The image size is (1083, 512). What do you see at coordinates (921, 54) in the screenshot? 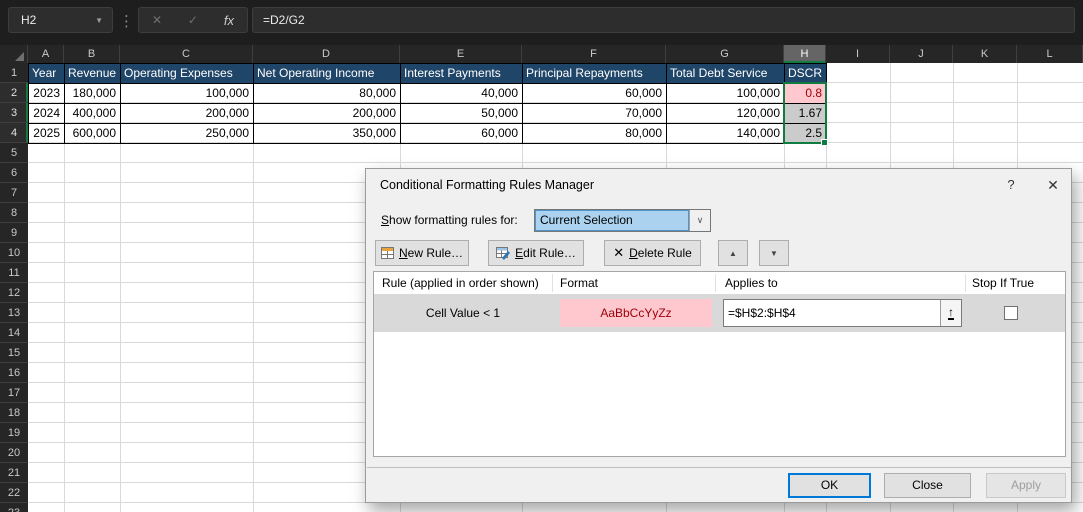
I see `column-header-J: J` at bounding box center [921, 54].